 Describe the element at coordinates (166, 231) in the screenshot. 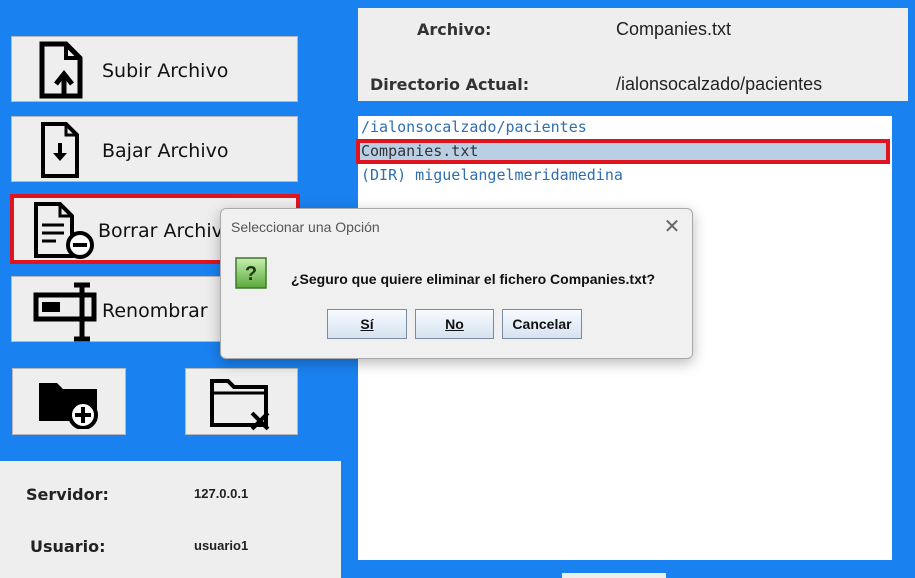

I see `delete-file-label: Borrar Archivo` at that location.